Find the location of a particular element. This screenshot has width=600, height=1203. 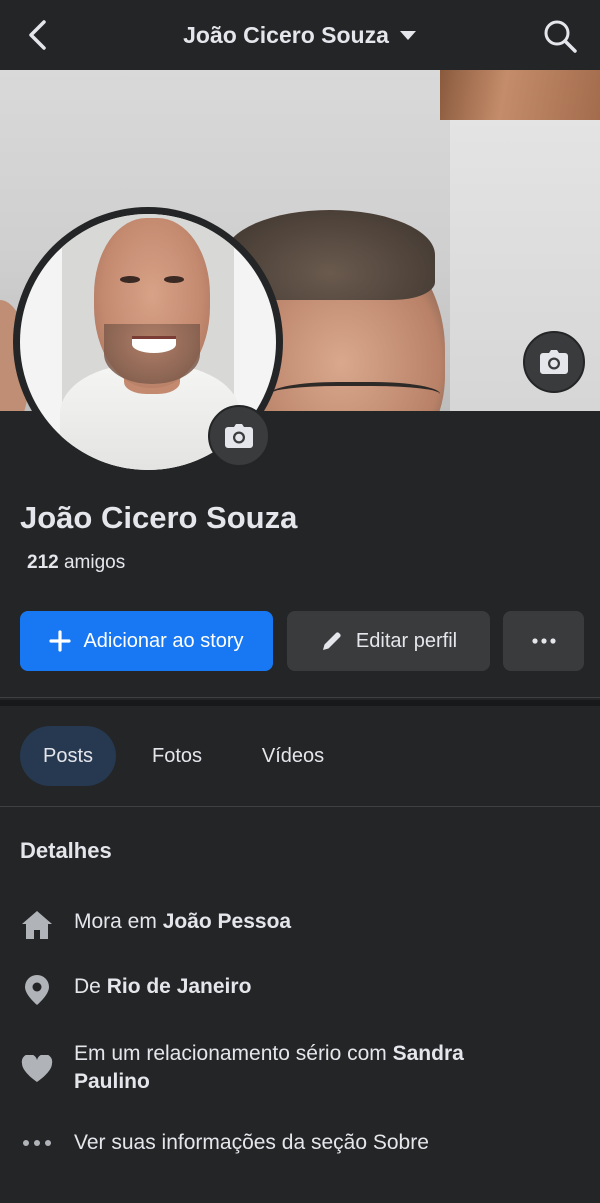

section-divider is located at coordinates (300, 703).